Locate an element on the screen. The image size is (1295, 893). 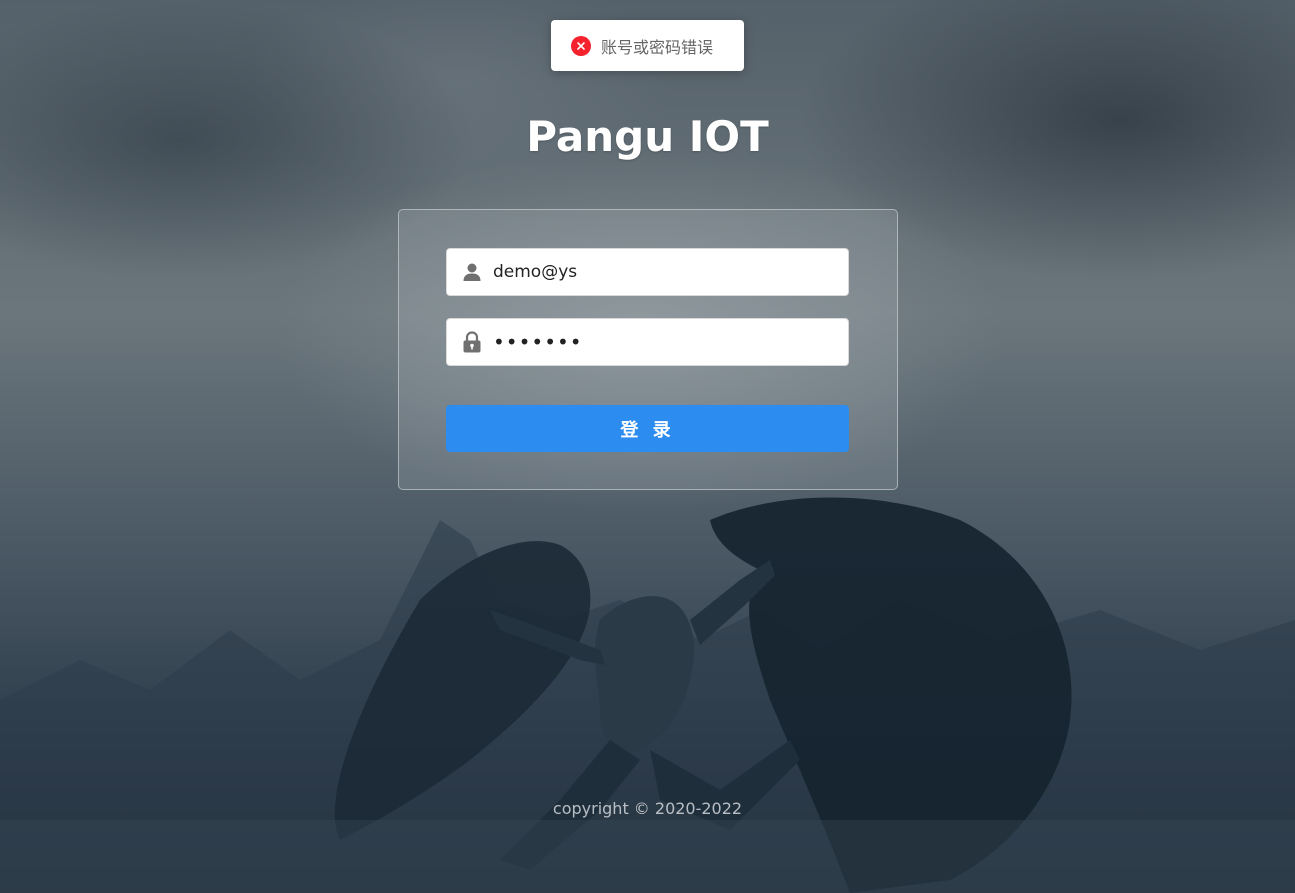
login-card: 登 录 is located at coordinates (648, 349).